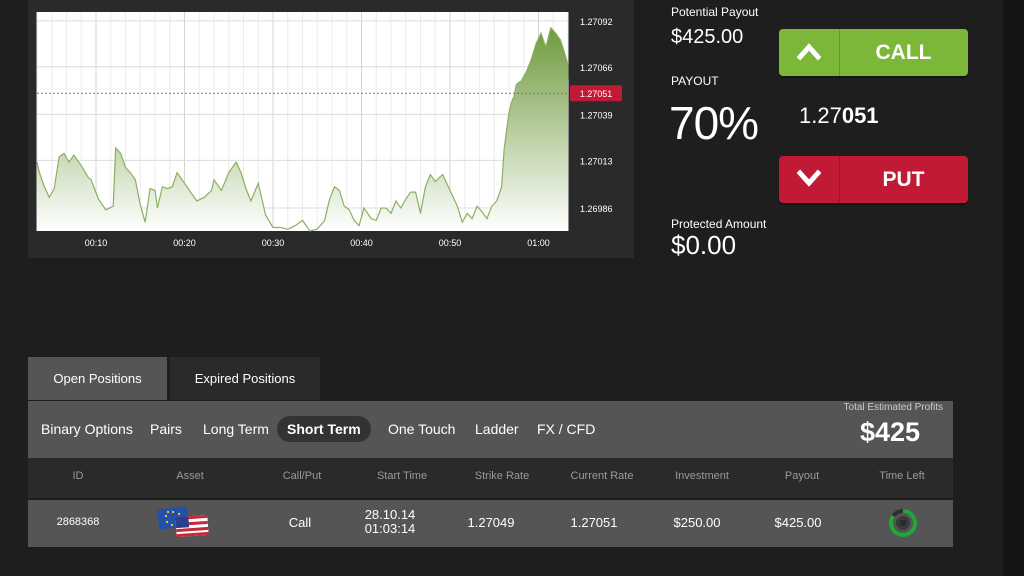  Describe the element at coordinates (873, 52) in the screenshot. I see `call-button: CALL` at that location.